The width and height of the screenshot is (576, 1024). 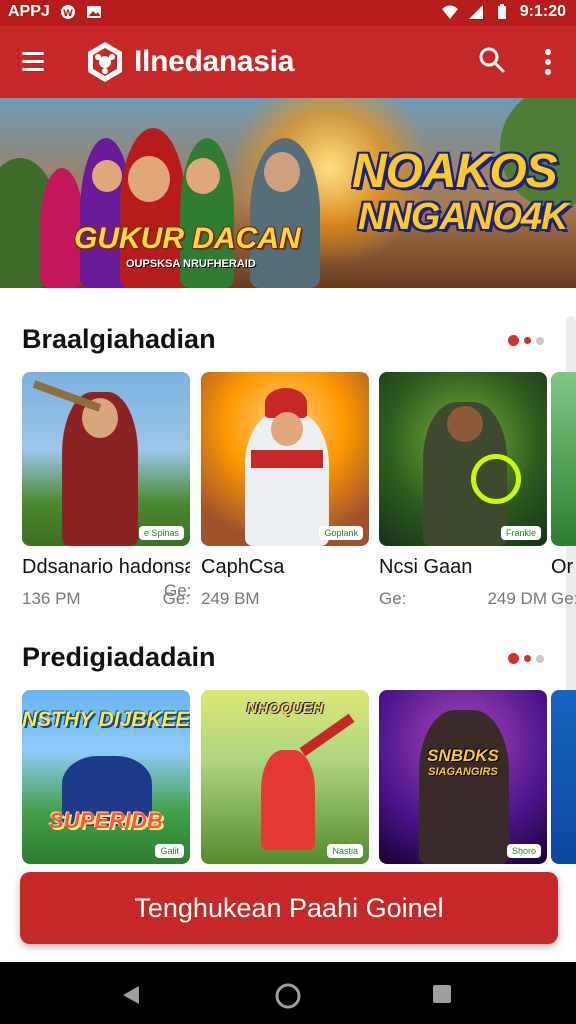 What do you see at coordinates (119, 339) in the screenshot?
I see `section-title-1: Braalgiahadian` at bounding box center [119, 339].